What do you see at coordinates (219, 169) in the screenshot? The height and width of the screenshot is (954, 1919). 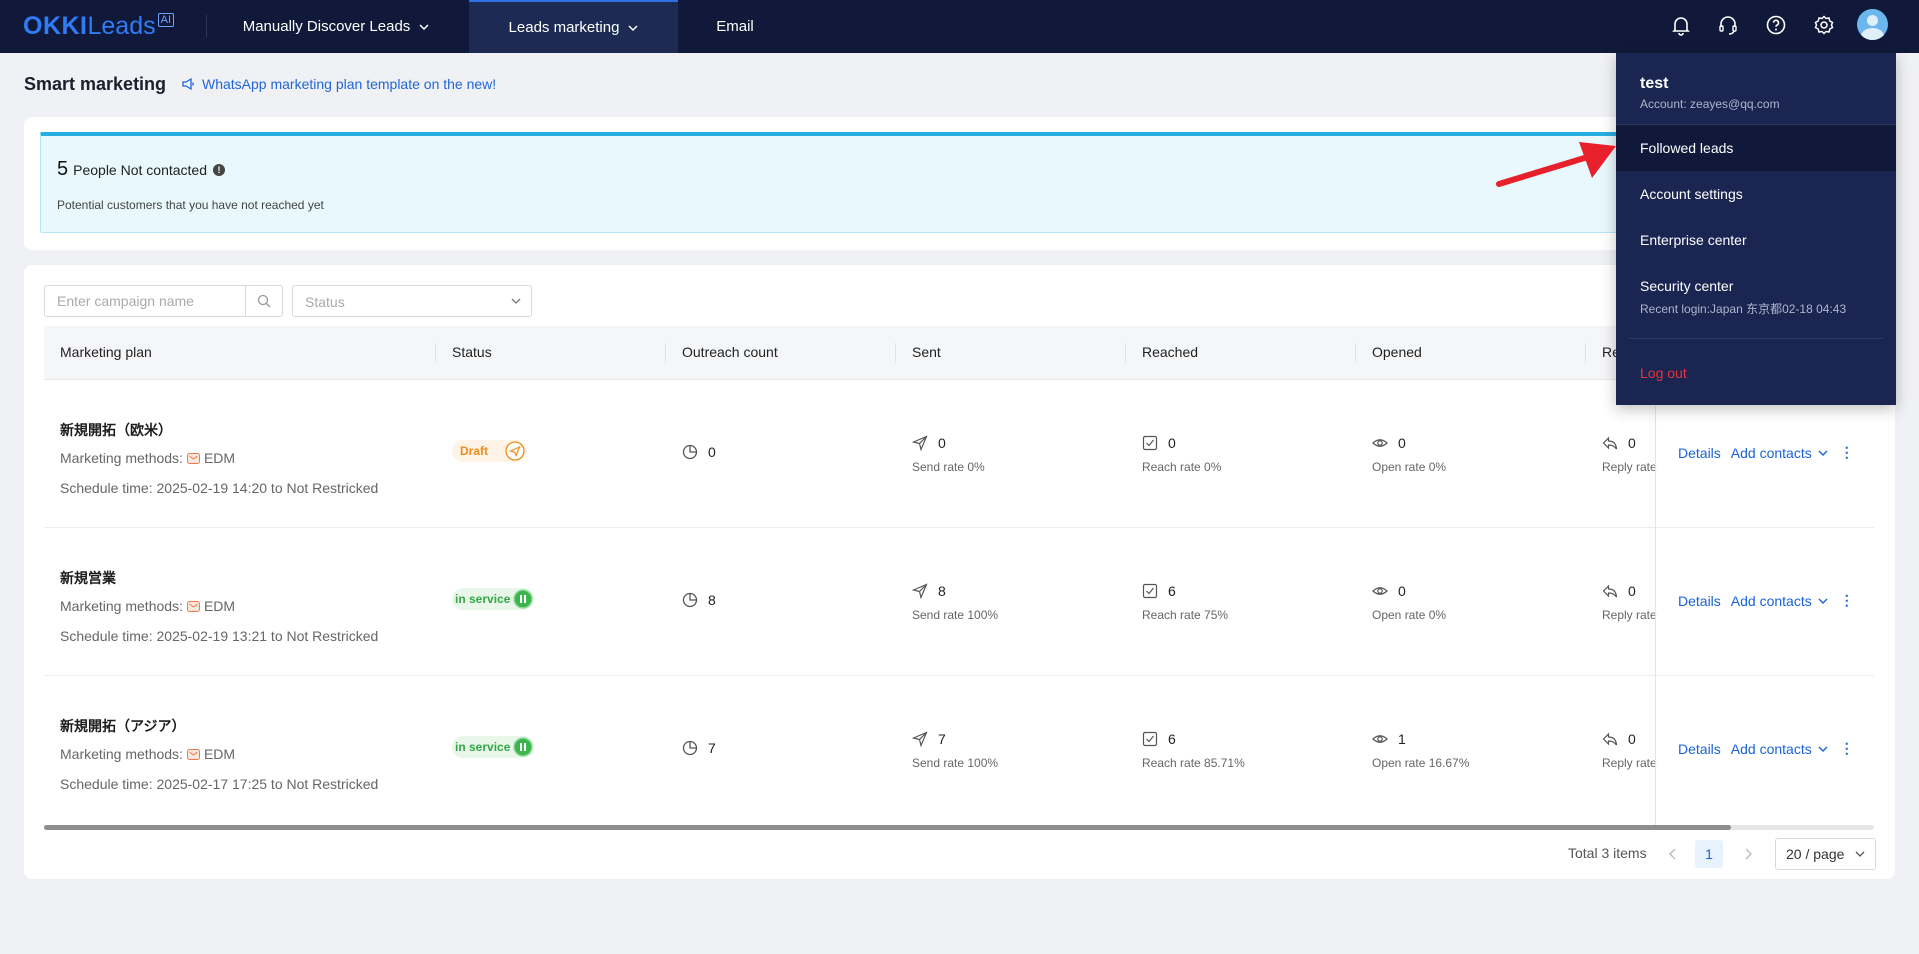 I see `info-icon: !` at bounding box center [219, 169].